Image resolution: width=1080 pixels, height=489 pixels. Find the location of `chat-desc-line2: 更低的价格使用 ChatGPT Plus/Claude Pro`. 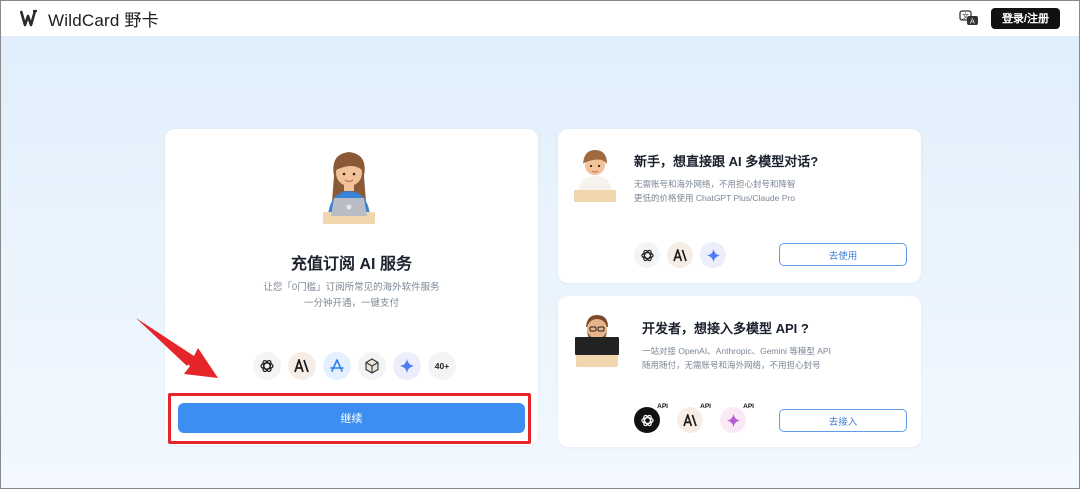

chat-desc-line2: 更低的价格使用 ChatGPT Plus/Claude Pro is located at coordinates (714, 198).